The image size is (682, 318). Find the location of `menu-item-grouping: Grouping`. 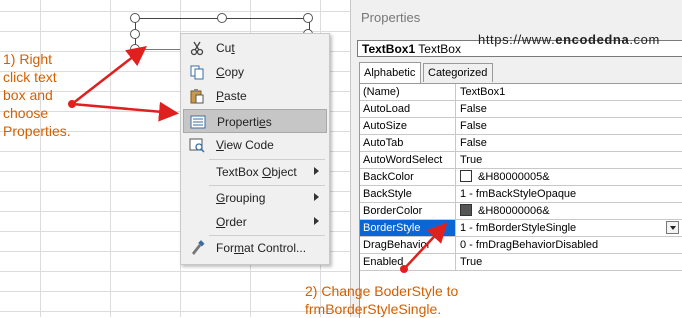

menu-item-grouping: Grouping is located at coordinates (255, 198).